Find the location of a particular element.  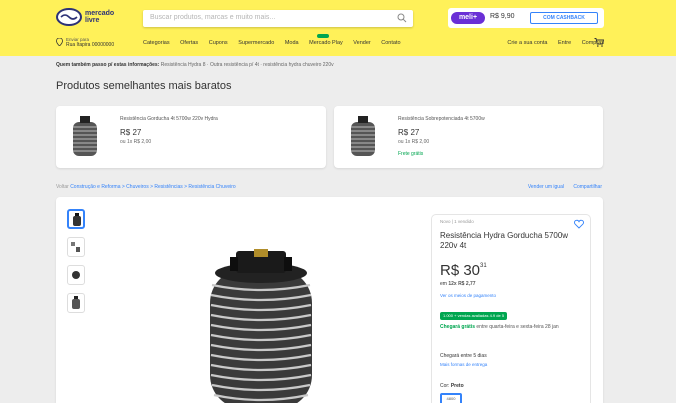

installments-prefix: em is located at coordinates (443, 284).